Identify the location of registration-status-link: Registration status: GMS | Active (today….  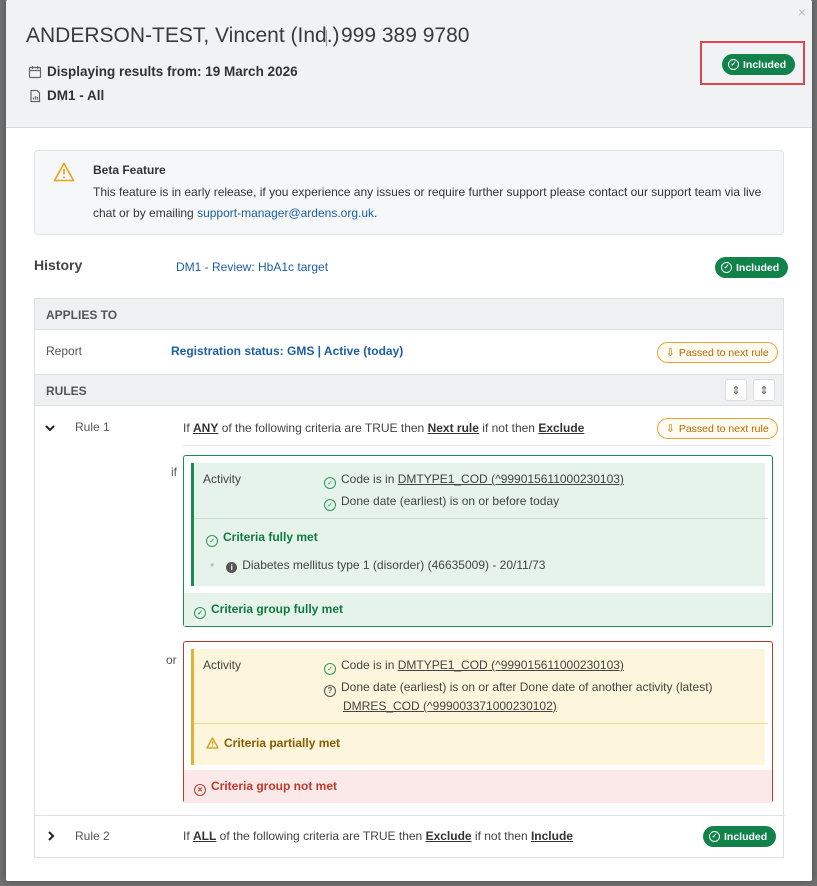
(287, 351).